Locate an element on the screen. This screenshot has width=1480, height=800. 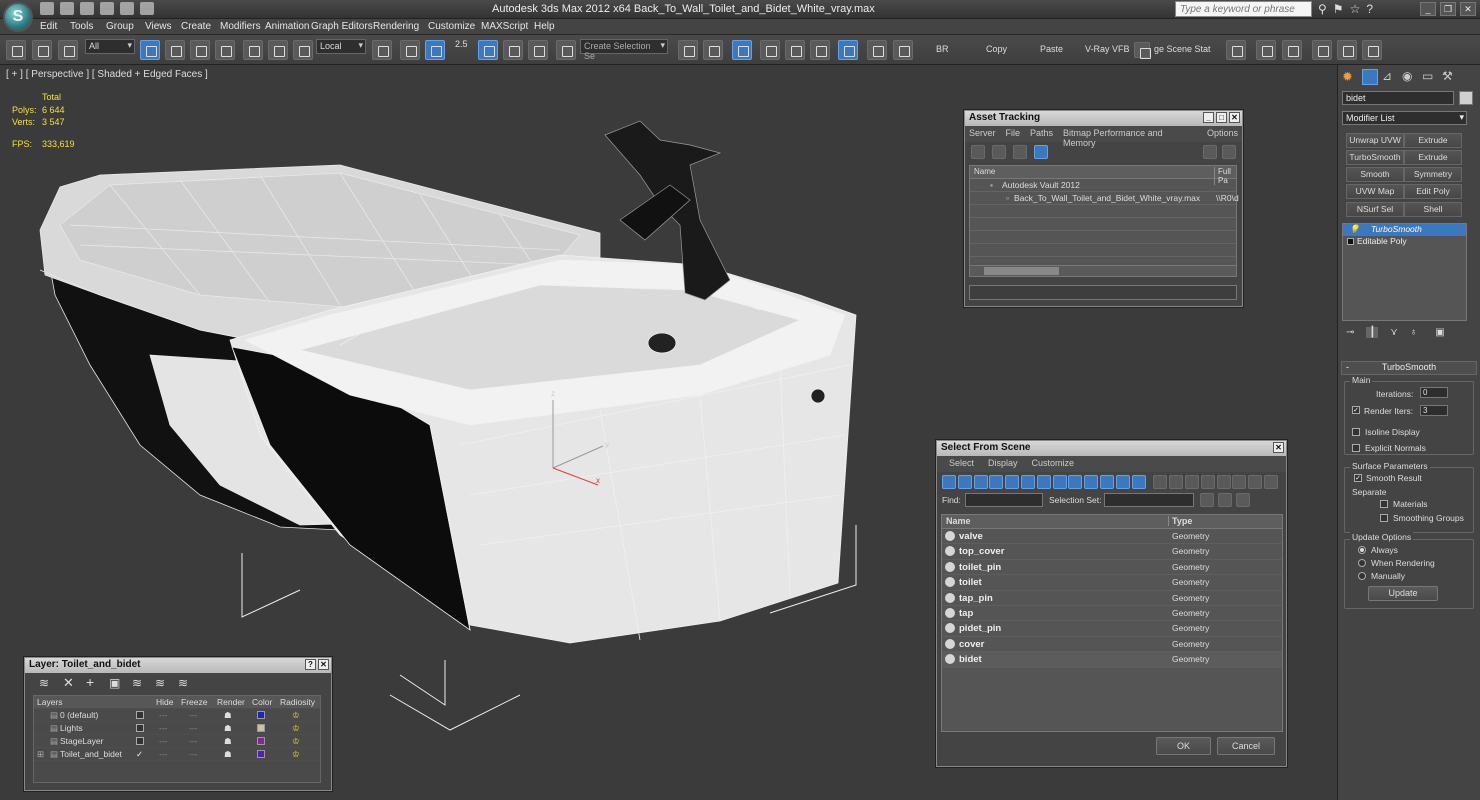
display-lights-icon is located at coordinates (980, 482).